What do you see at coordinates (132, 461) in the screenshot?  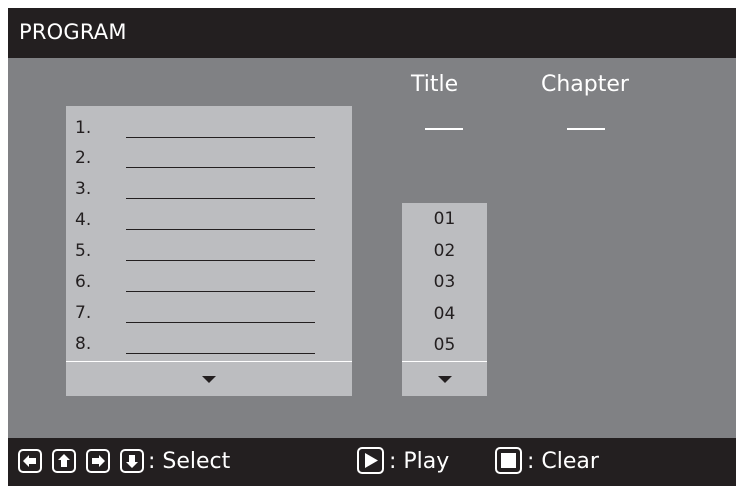 I see `arrow-down-icon` at bounding box center [132, 461].